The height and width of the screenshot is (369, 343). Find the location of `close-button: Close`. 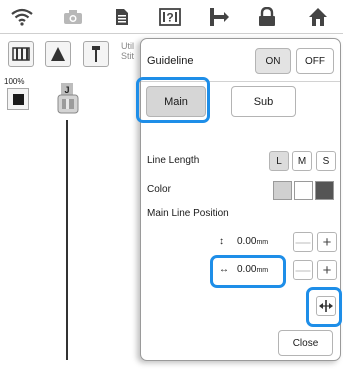

close-button: Close is located at coordinates (305, 343).